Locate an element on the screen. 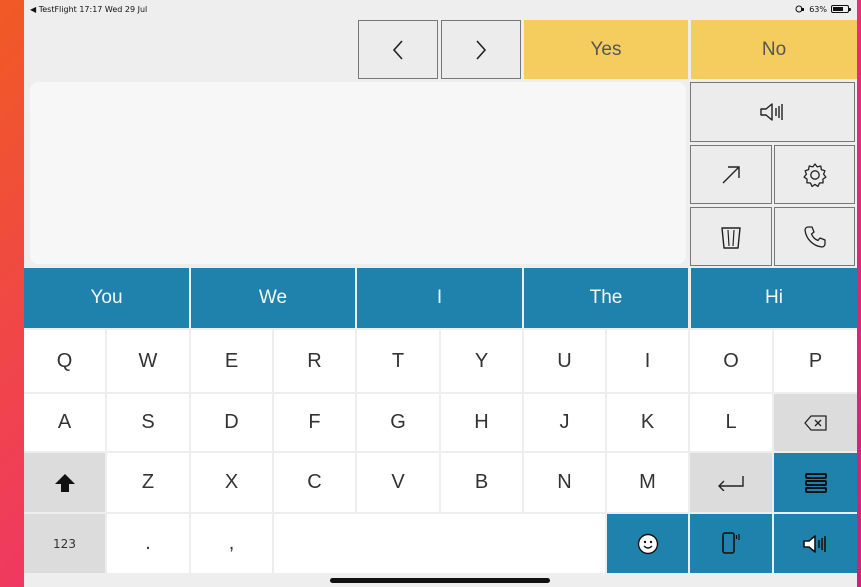 This screenshot has height=587, width=861. key-s: S is located at coordinates (148, 422).